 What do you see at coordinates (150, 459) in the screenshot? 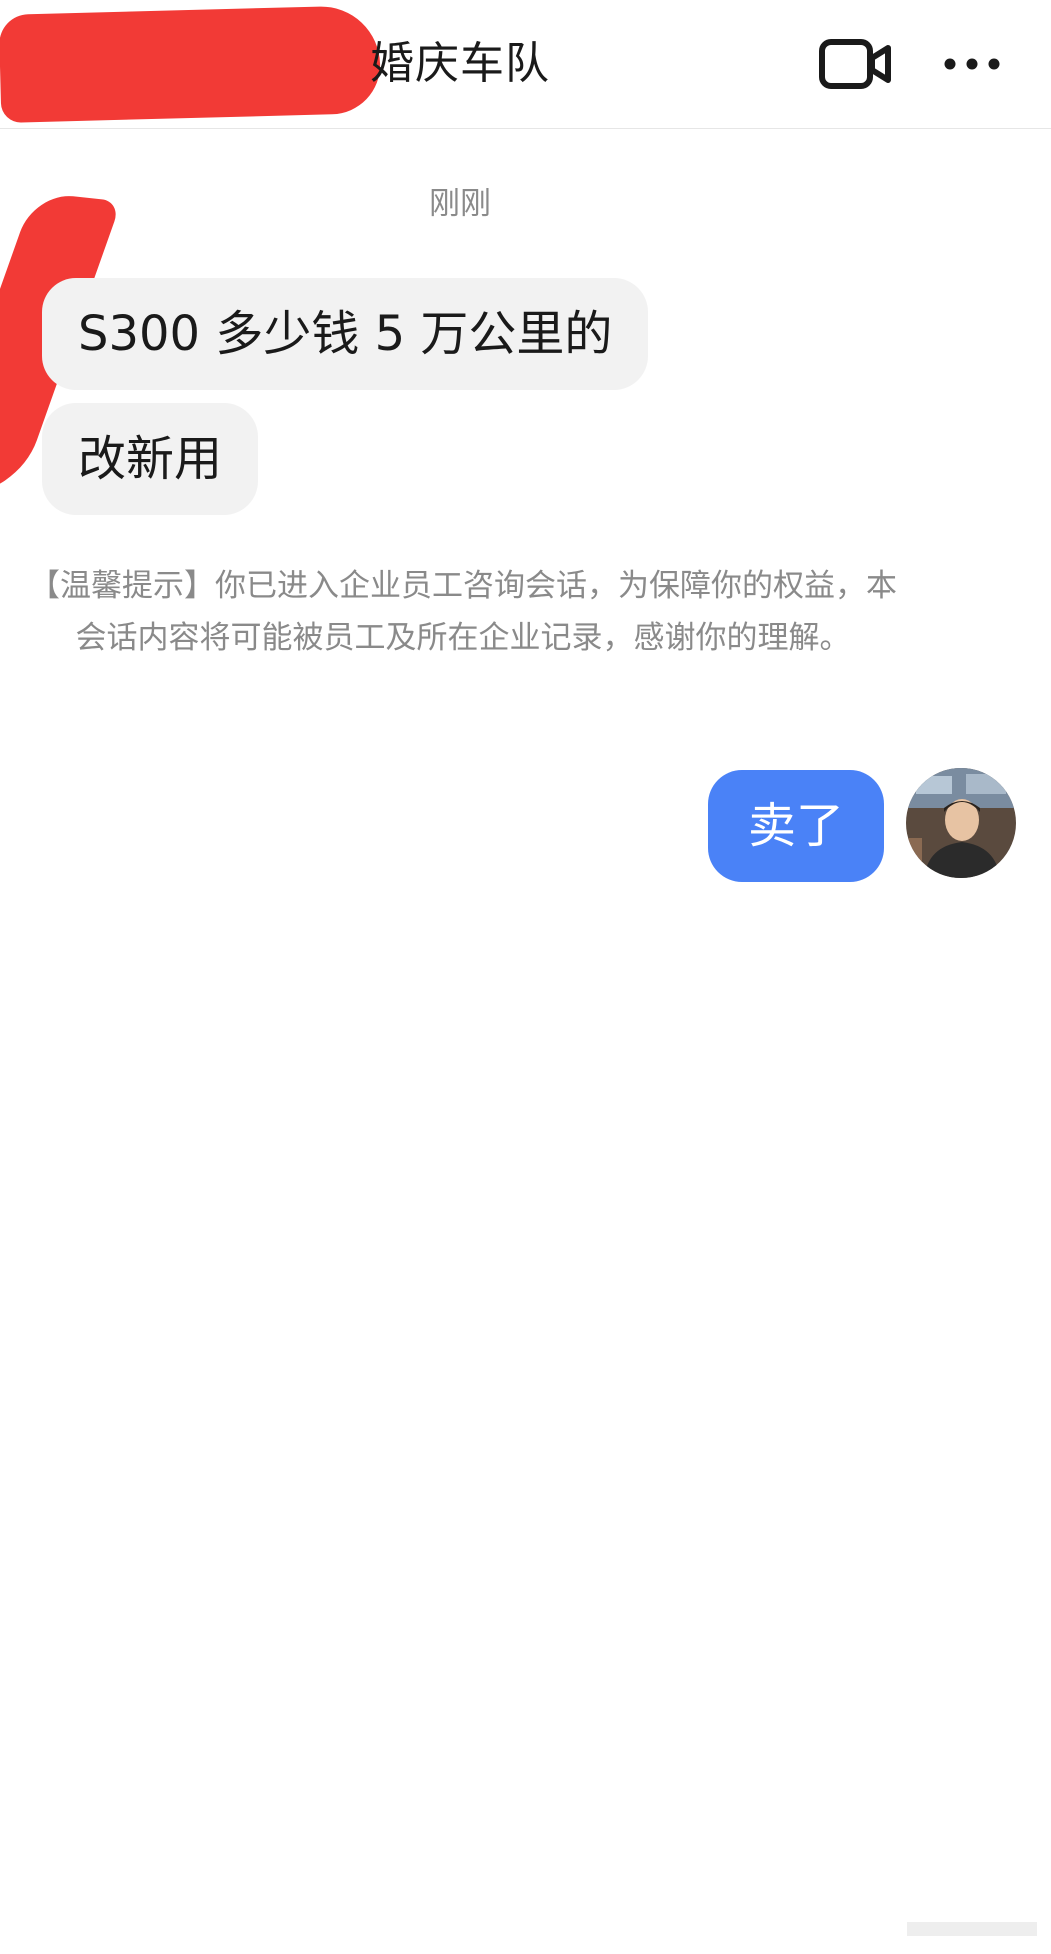
I see `incoming-message-bubble: 改新用` at bounding box center [150, 459].